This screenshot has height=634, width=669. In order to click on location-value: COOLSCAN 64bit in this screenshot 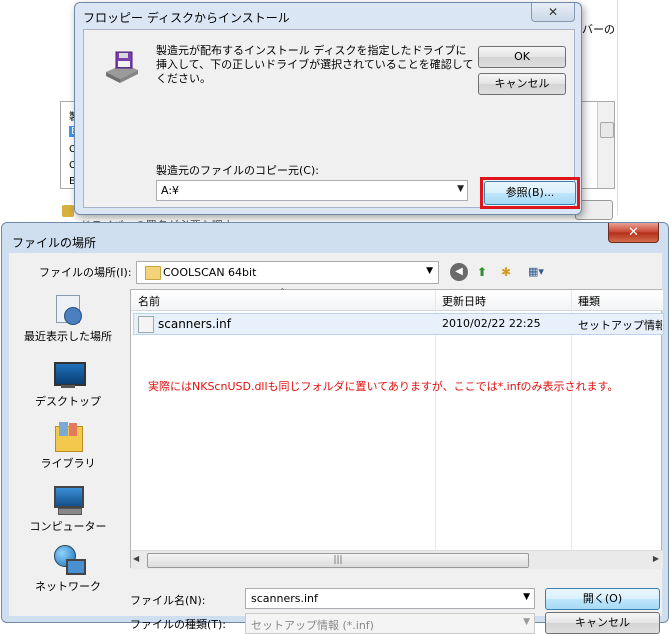, I will do `click(210, 272)`.